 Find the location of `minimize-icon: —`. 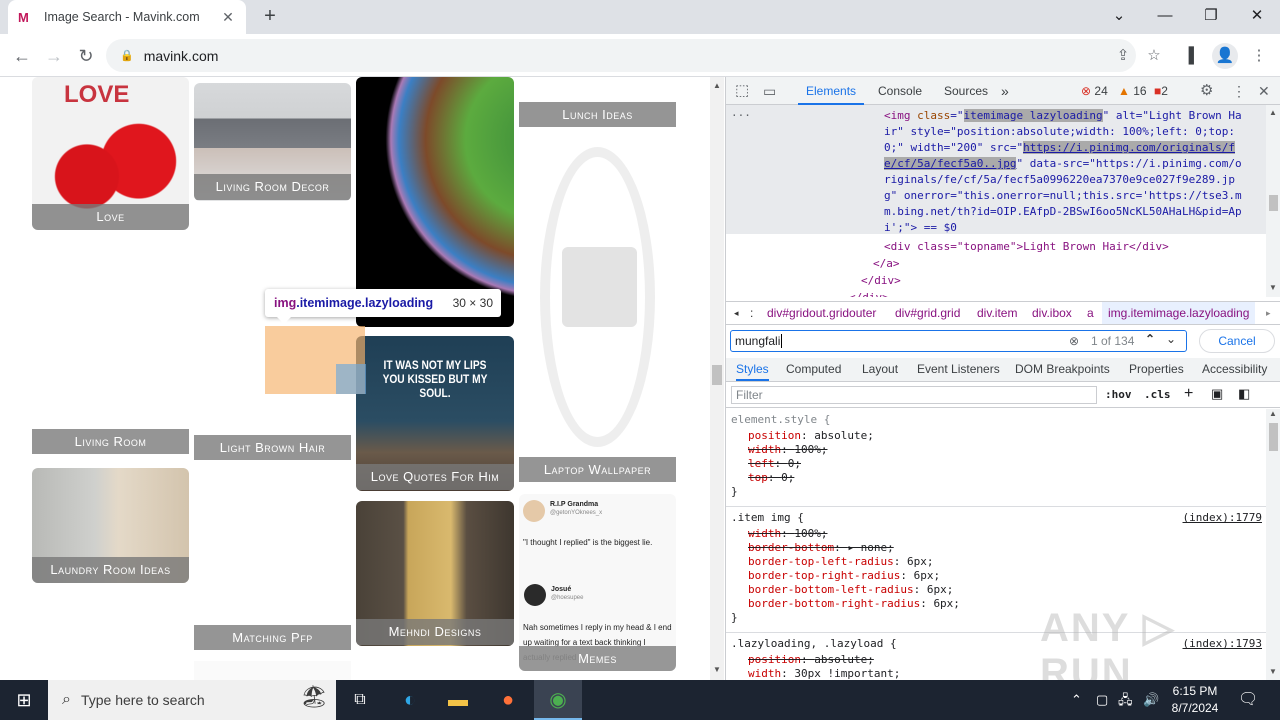

minimize-icon: — is located at coordinates (1165, 16).